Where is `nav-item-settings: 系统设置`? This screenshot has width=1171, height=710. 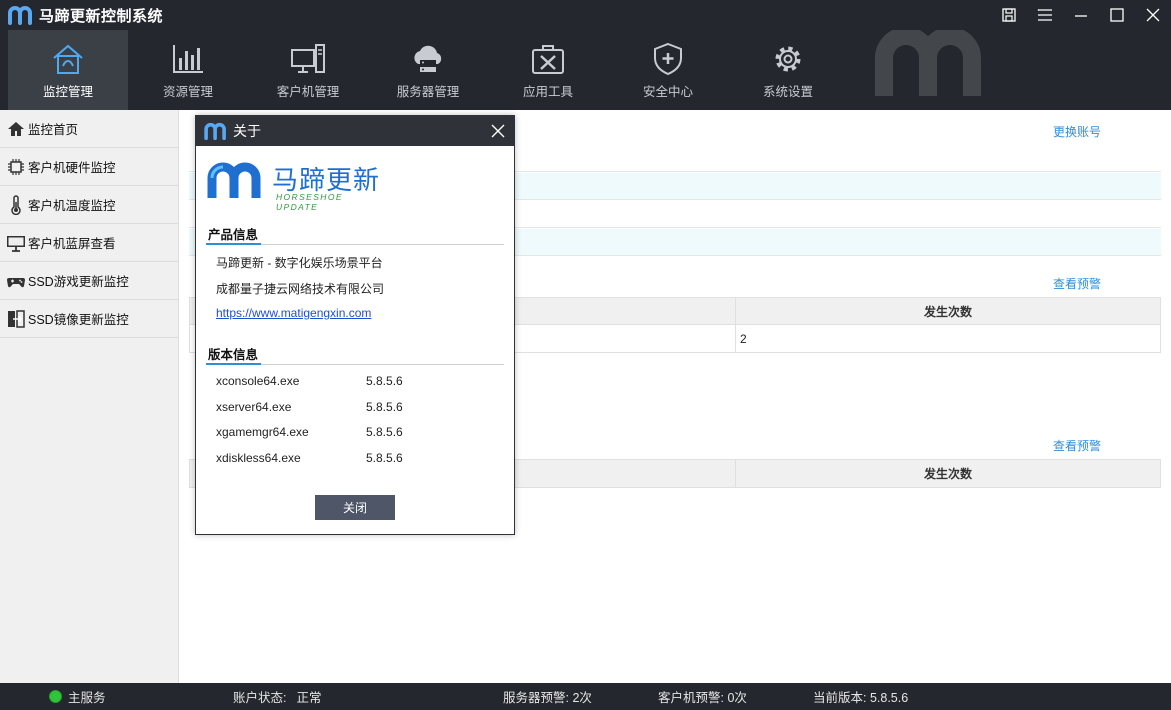 nav-item-settings: 系统设置 is located at coordinates (788, 70).